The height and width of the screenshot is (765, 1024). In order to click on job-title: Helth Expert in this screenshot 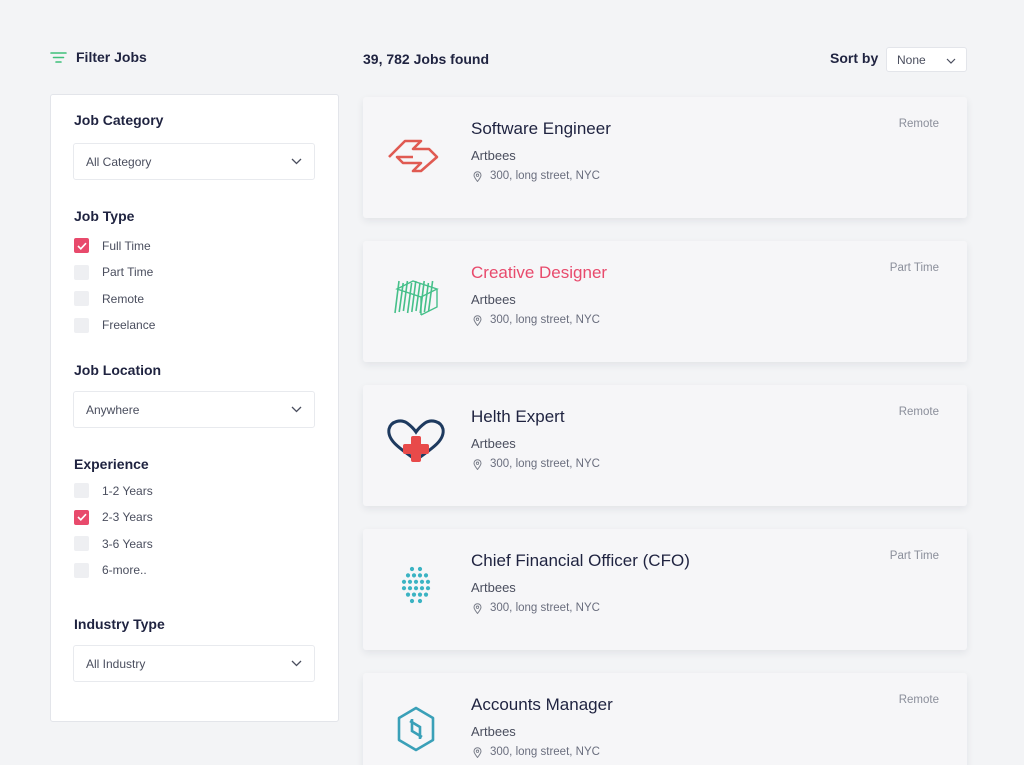, I will do `click(518, 417)`.